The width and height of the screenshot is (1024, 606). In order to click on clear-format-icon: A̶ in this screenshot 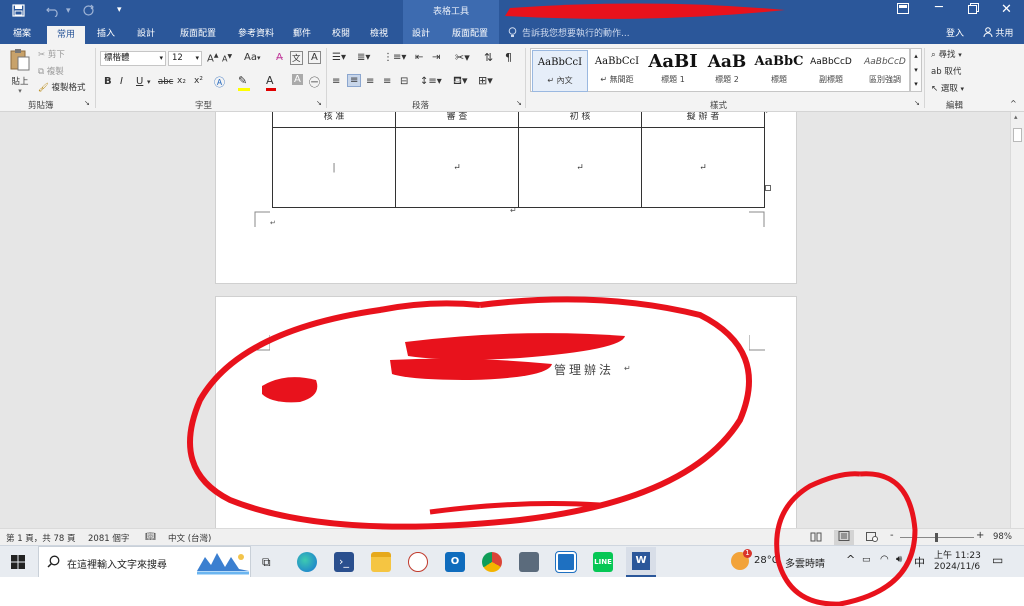, I will do `click(279, 57)`.